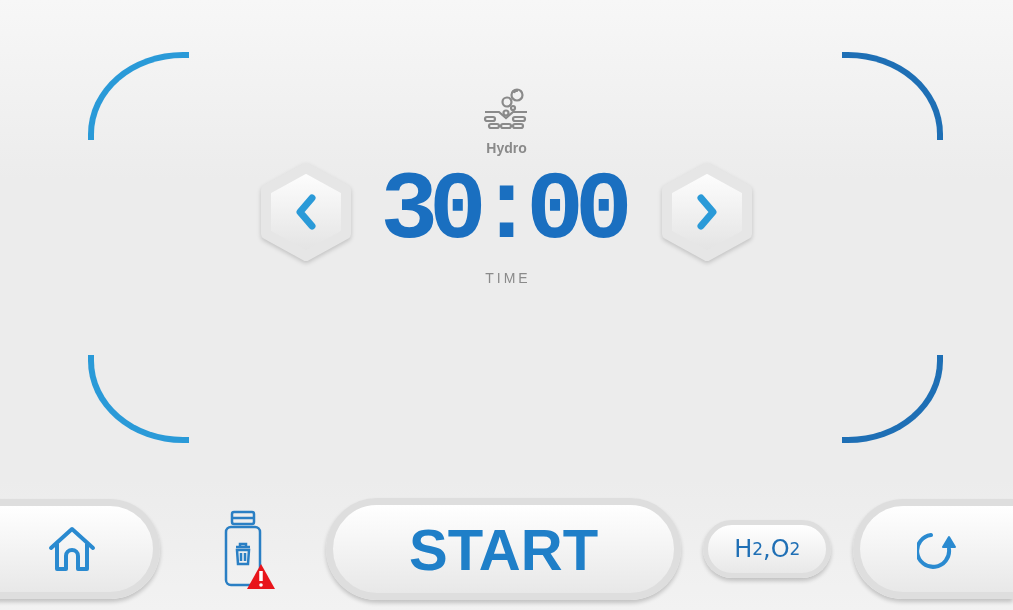 The image size is (1013, 610). I want to click on time-display: 30:00, so click(503, 212).